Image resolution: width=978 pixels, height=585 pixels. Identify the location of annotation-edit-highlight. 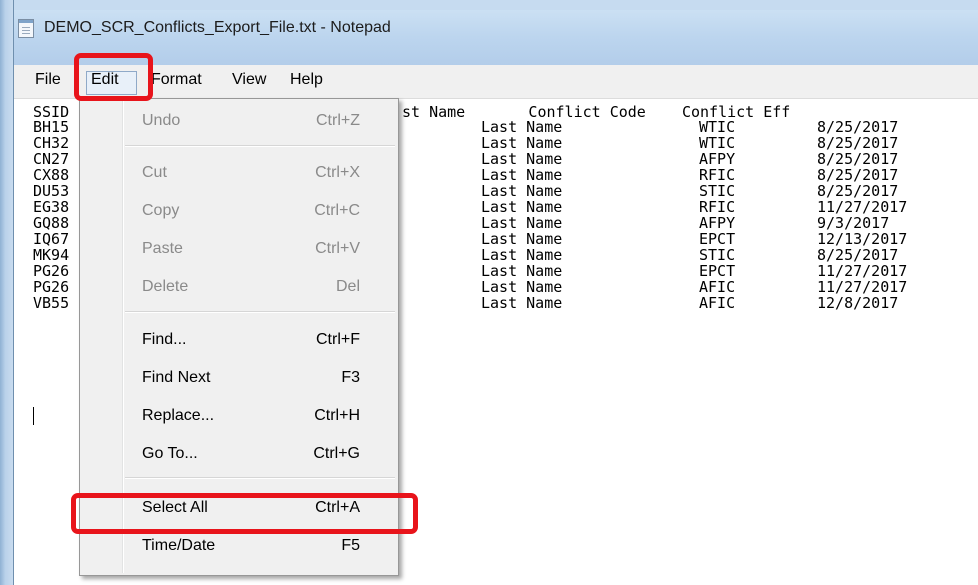
(113, 77).